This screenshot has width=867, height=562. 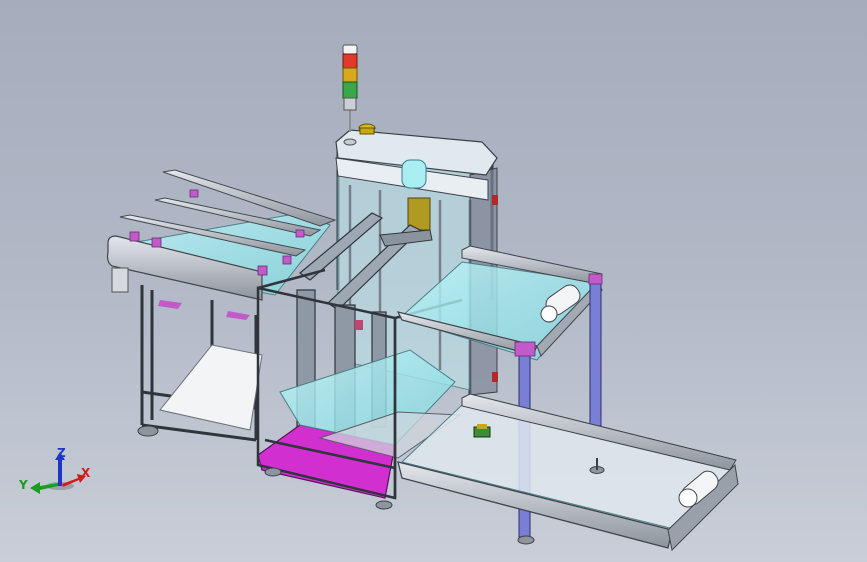 I want to click on triad-y-label: Y, so click(x=23, y=485).